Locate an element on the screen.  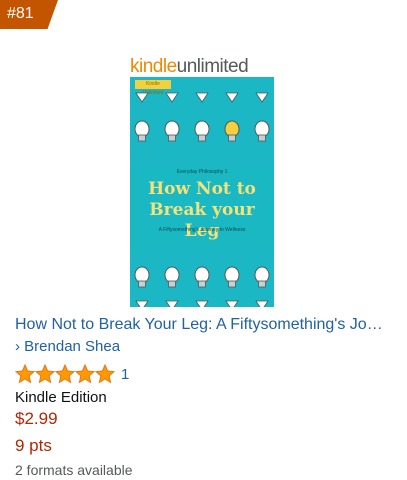
bulb-row-top is located at coordinates (202, 121).